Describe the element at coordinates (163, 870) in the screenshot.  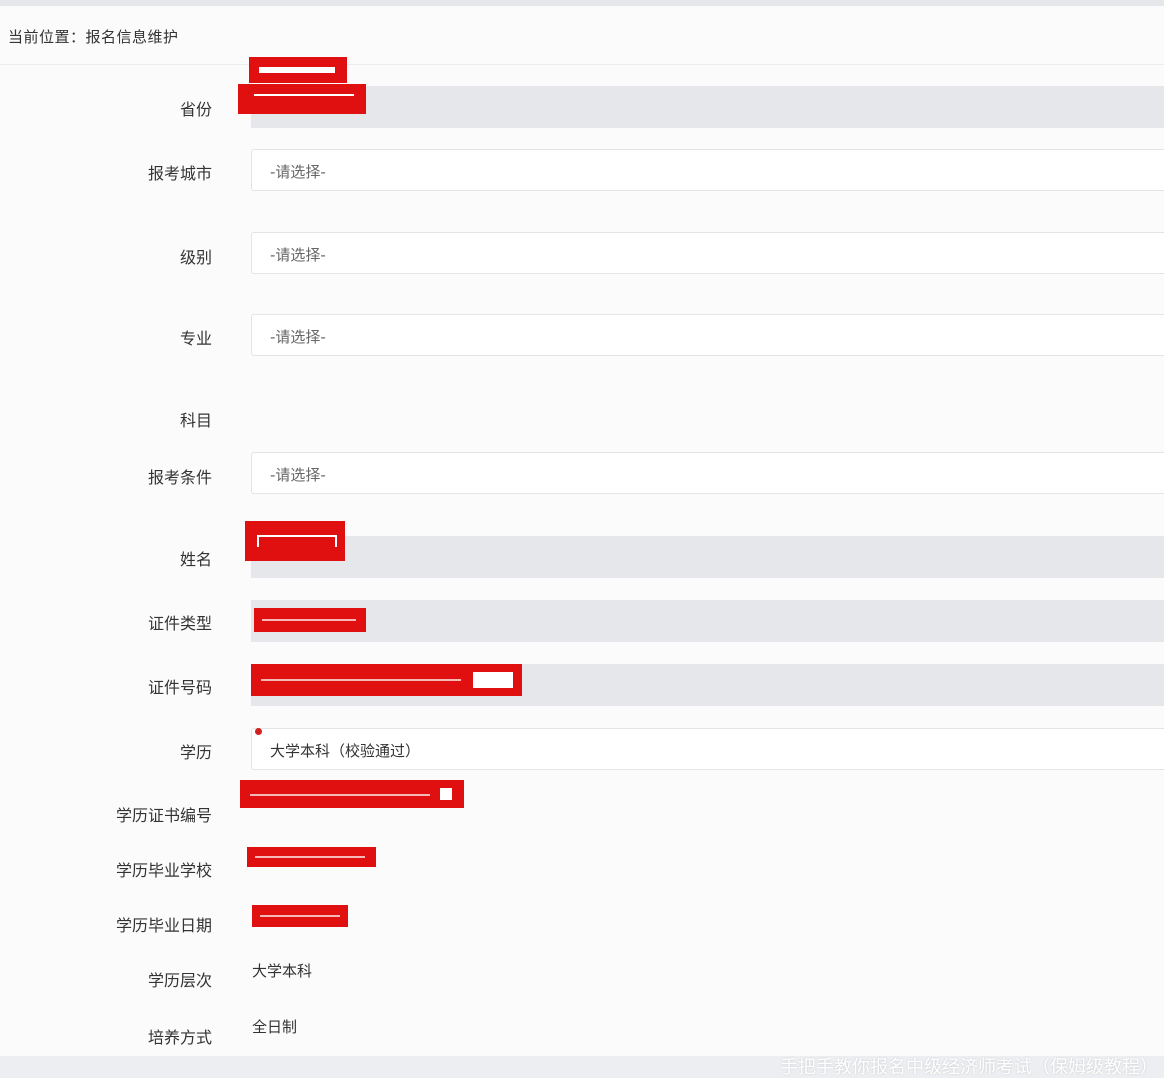
I see `graduation-school-label: 学历毕业学校` at that location.